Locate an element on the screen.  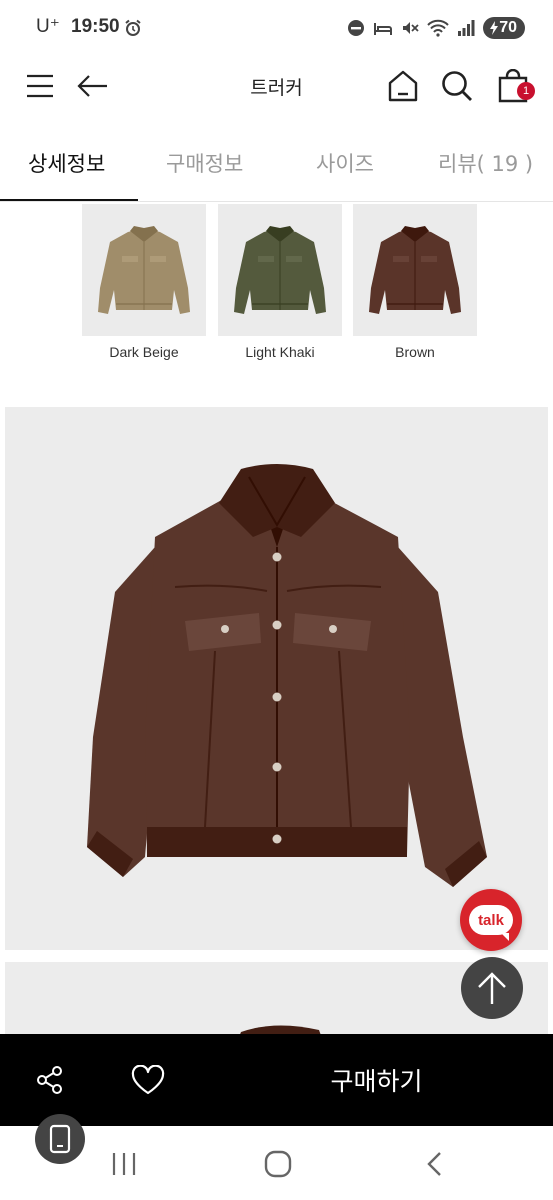
swatch-dark-beige: Dark Beige is located at coordinates (144, 282).